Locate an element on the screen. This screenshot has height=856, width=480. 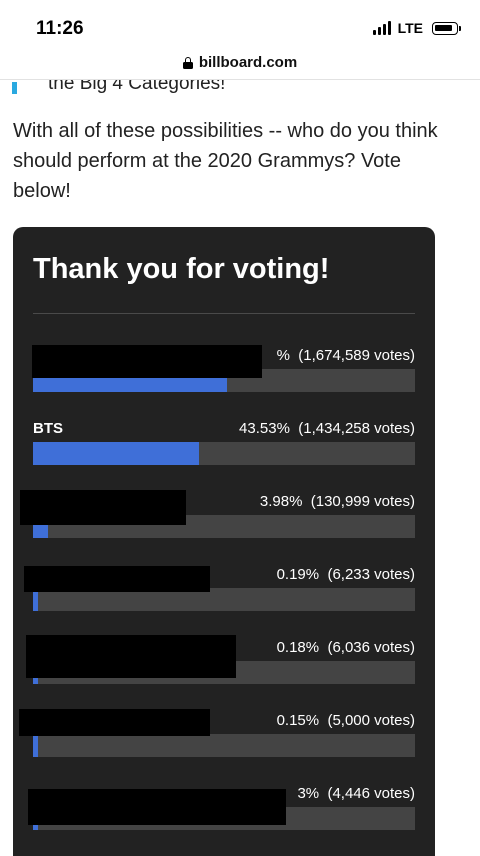
option-stats: % (1,674,589 votes) is located at coordinates (345, 355).